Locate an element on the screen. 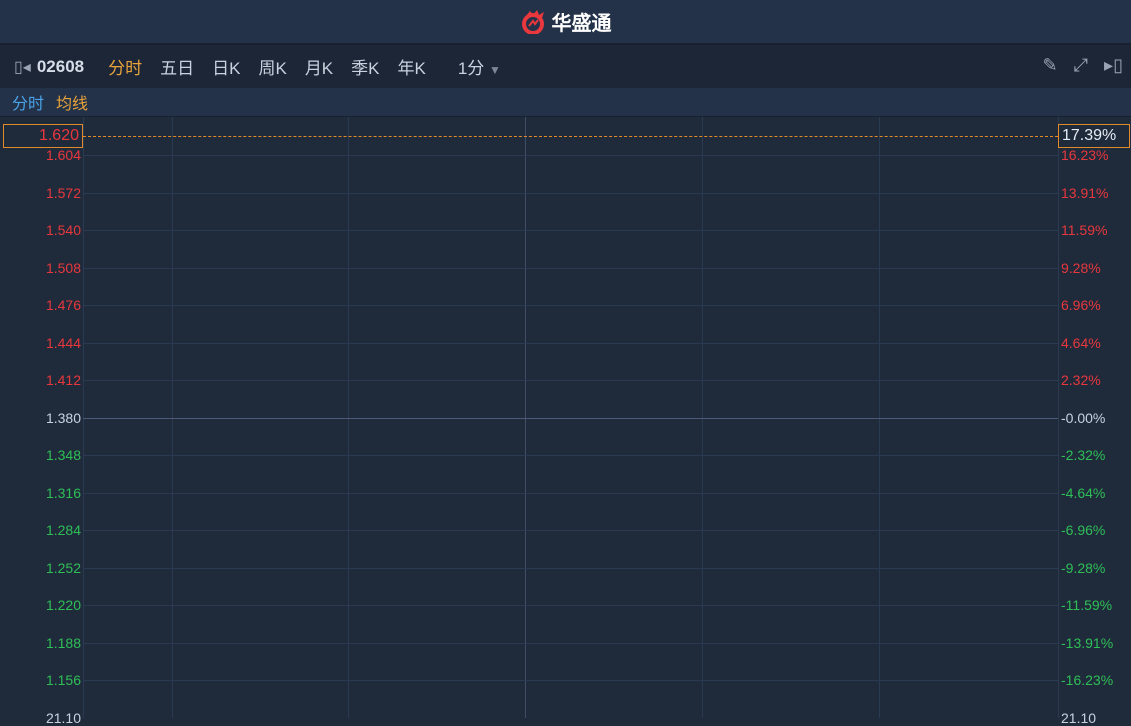 This screenshot has width=1131, height=726. pencil-icon: ✎ is located at coordinates (1050, 65).